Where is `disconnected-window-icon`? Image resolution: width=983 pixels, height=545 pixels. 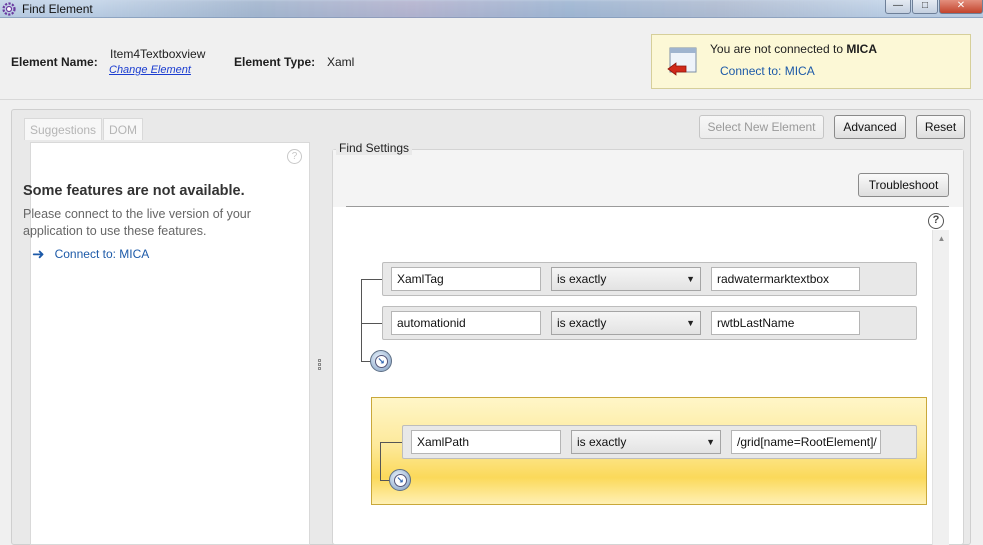
disconnected-window-icon is located at coordinates (682, 61).